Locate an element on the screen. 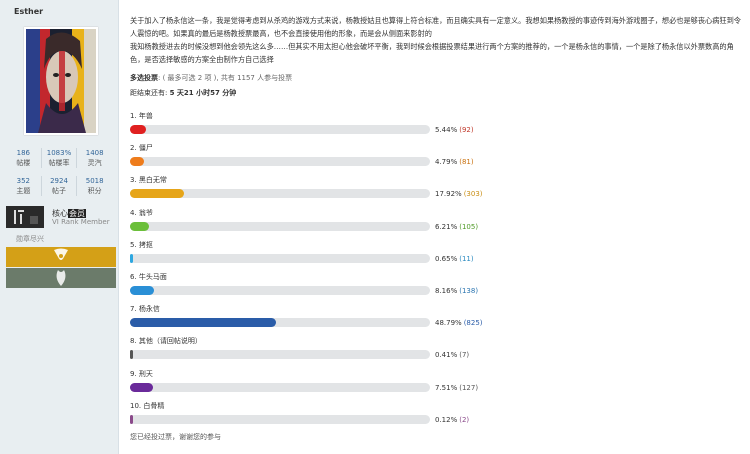  stat-value: 1408 is located at coordinates (94, 153).